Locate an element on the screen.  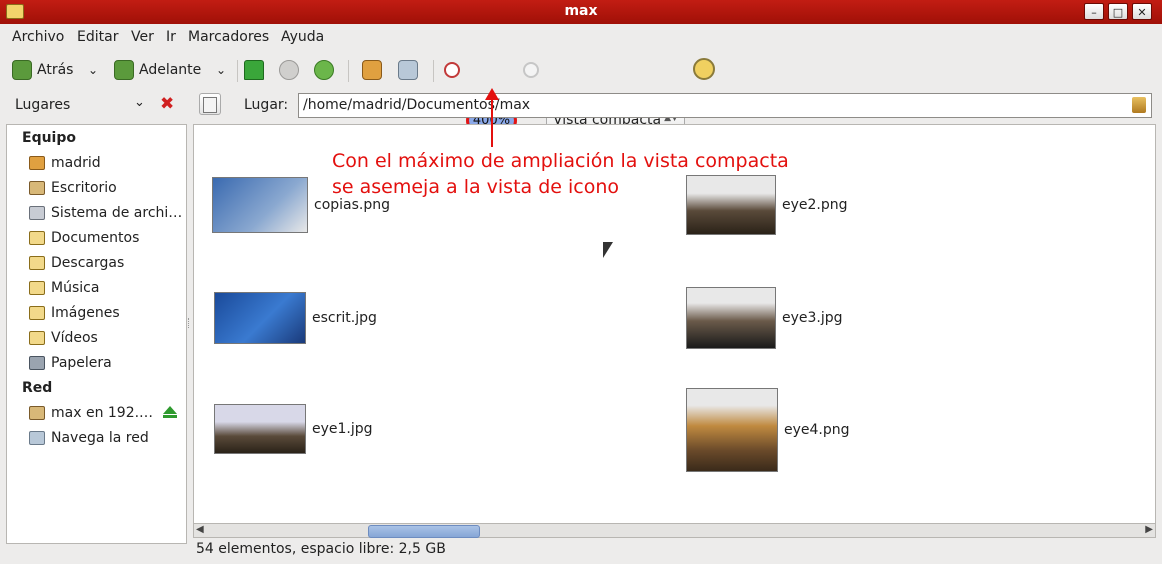
eject-icon is located at coordinates (170, 410).